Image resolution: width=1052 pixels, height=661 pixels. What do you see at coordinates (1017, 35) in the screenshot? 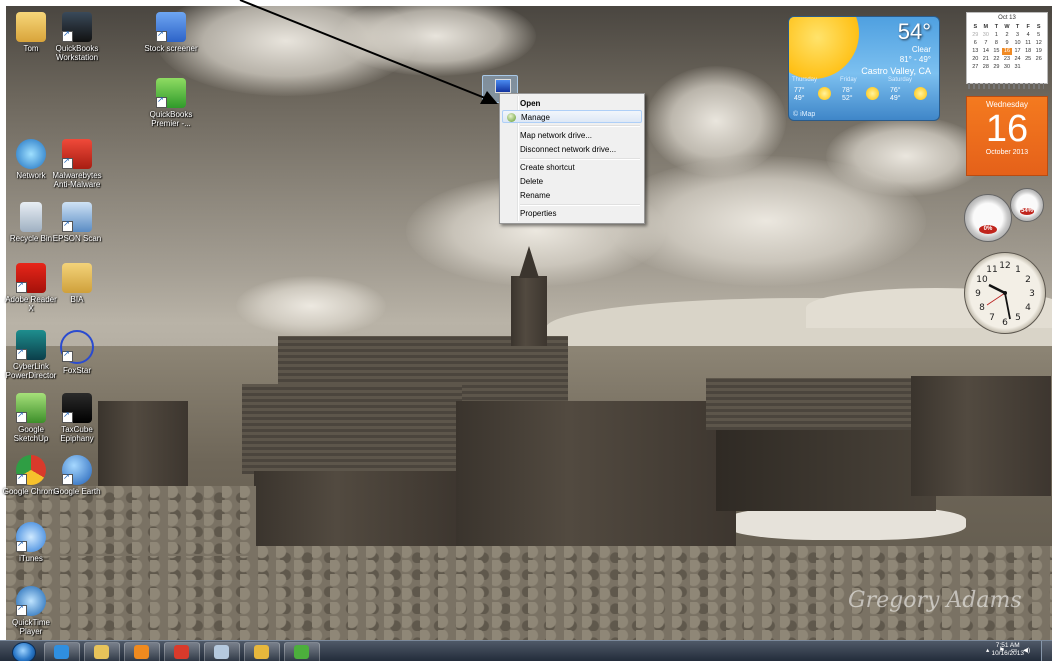
I see `calendar-day-cell: 3` at bounding box center [1017, 35].